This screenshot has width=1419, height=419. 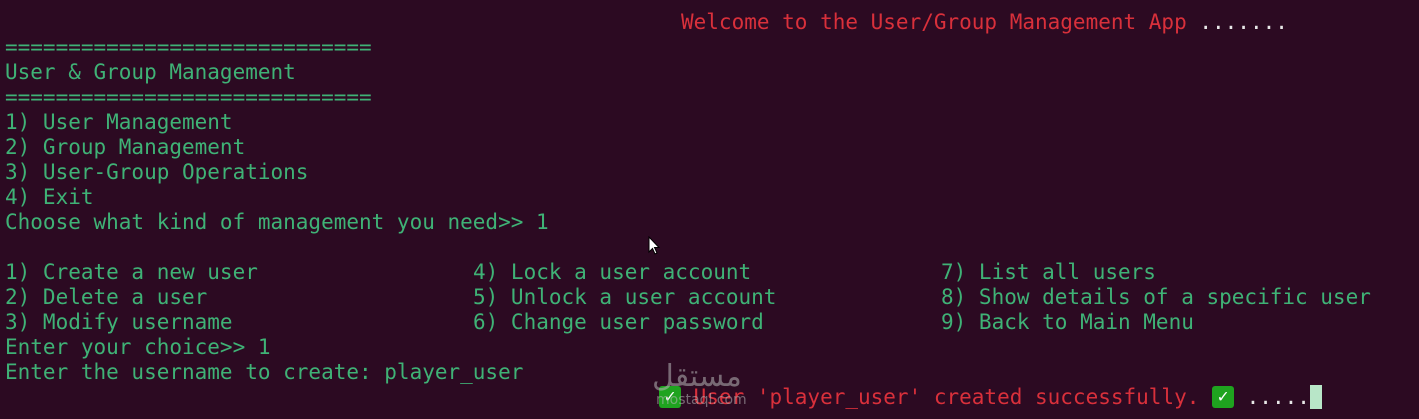 I want to click on user-menu-item-modify: 3) Modify username, so click(x=119, y=322).